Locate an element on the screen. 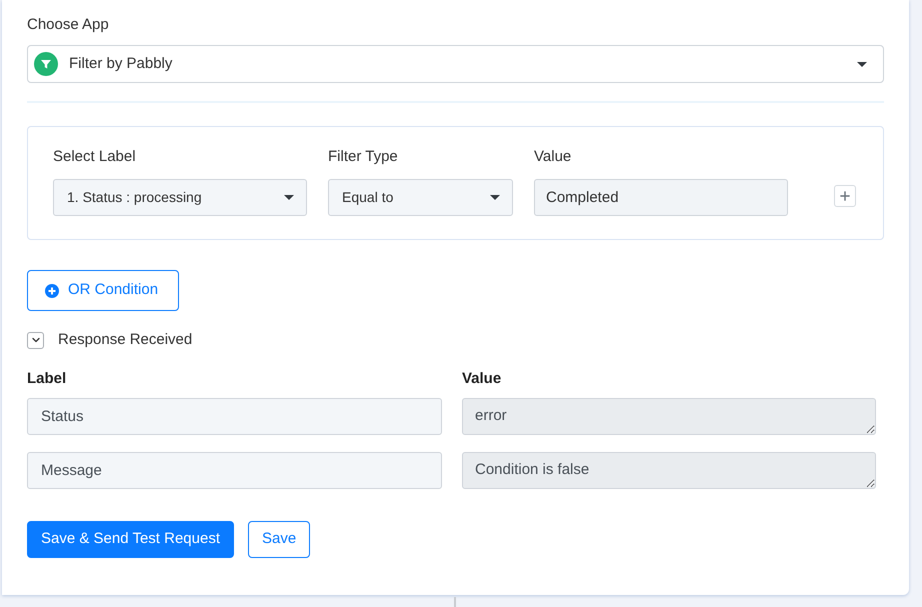 The height and width of the screenshot is (607, 922). expand-toggle is located at coordinates (35, 340).